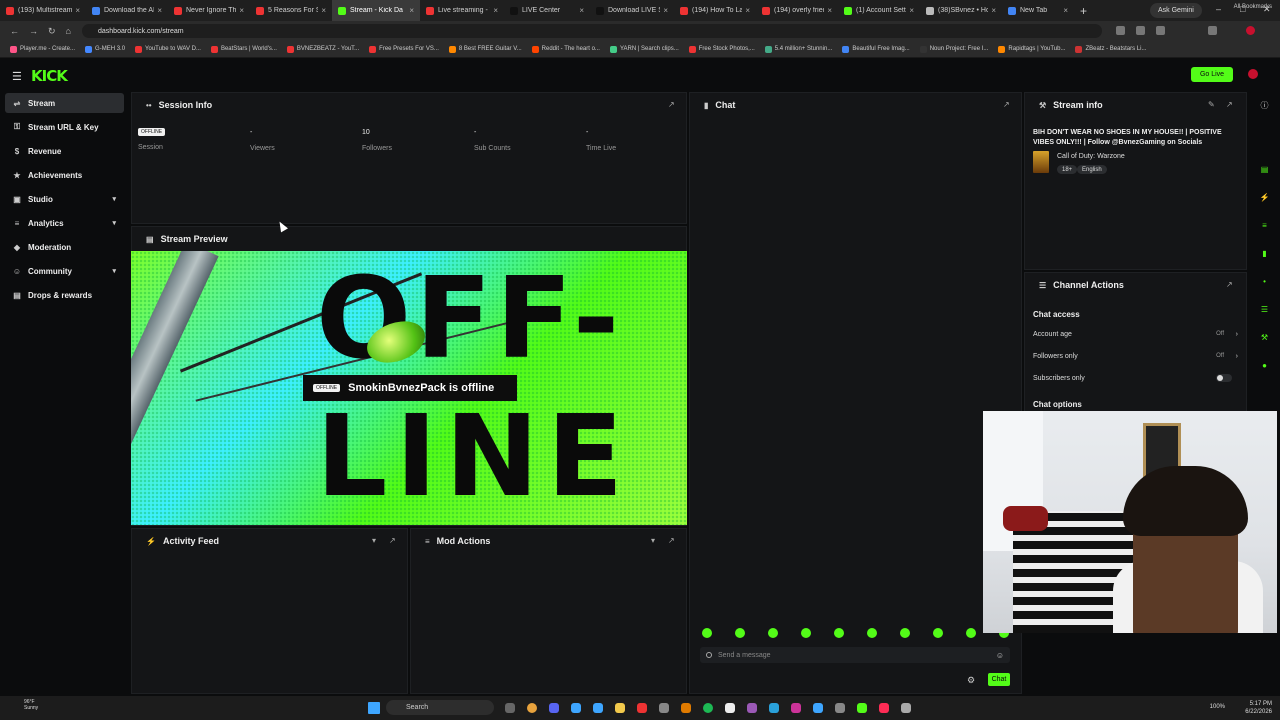 The height and width of the screenshot is (720, 1280). What do you see at coordinates (884, 708) in the screenshot?
I see `tiktok-icon` at bounding box center [884, 708].